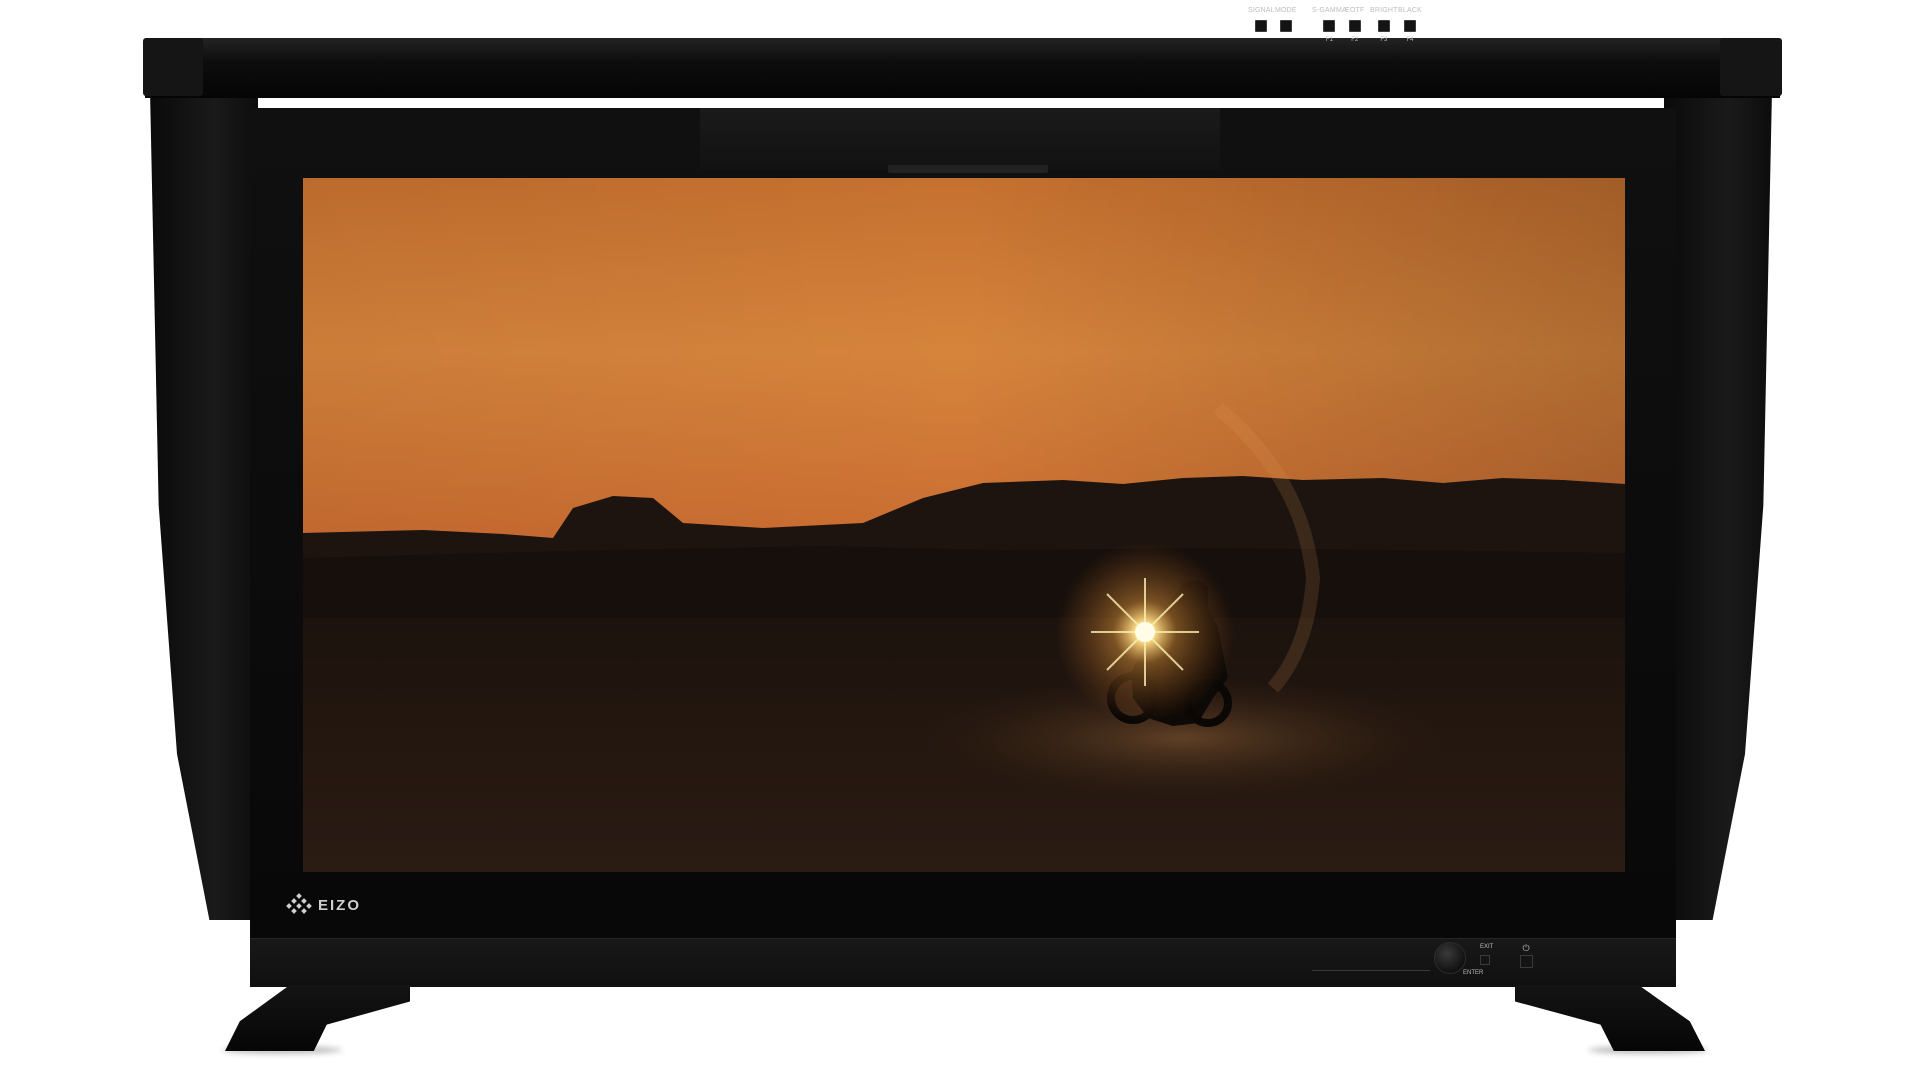 The width and height of the screenshot is (1920, 1080). What do you see at coordinates (173, 67) in the screenshot?
I see `shading-hood-corner-left` at bounding box center [173, 67].